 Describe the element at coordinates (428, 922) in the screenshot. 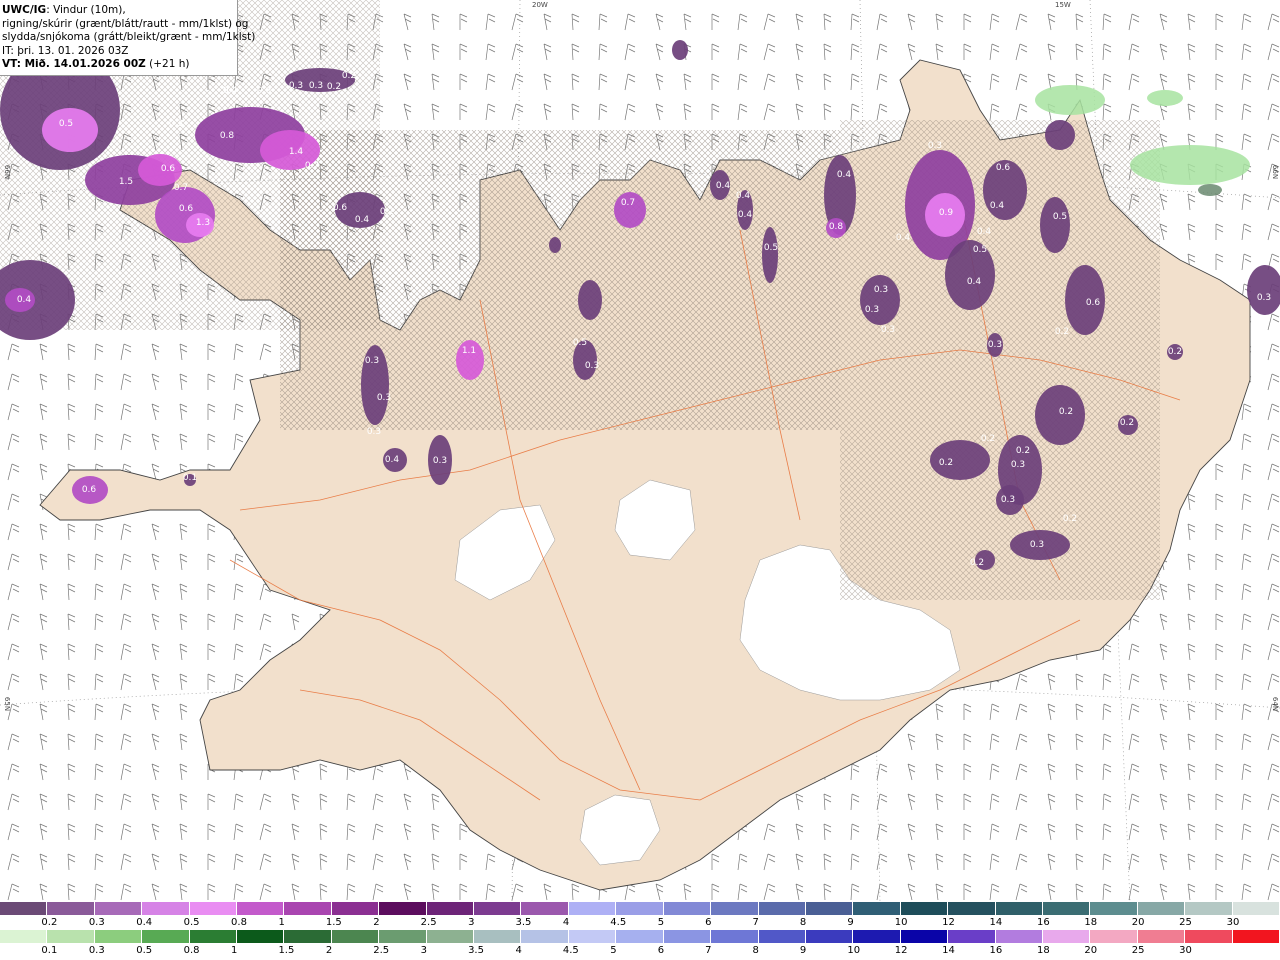

I see `legend-label: 2.5` at that location.